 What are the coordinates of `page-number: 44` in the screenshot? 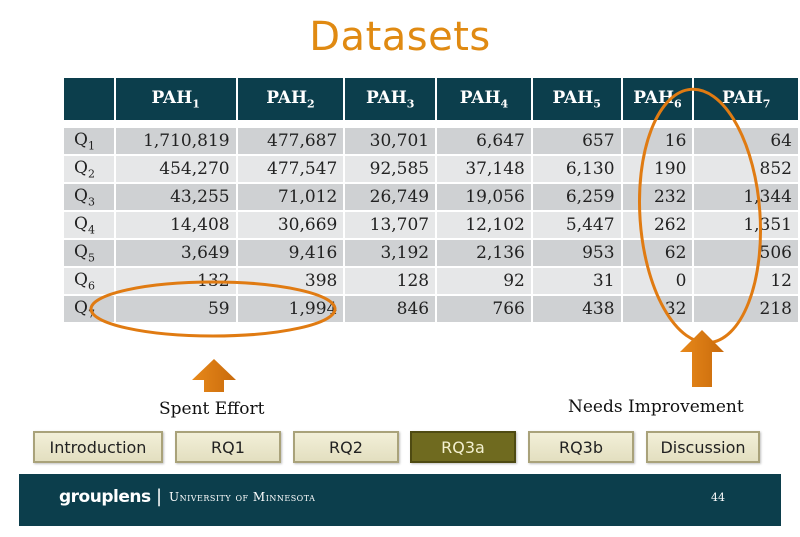 It's located at (718, 497).